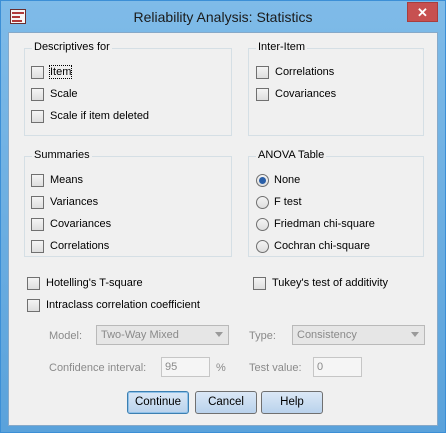 The height and width of the screenshot is (433, 446). I want to click on help-button: Help, so click(292, 402).